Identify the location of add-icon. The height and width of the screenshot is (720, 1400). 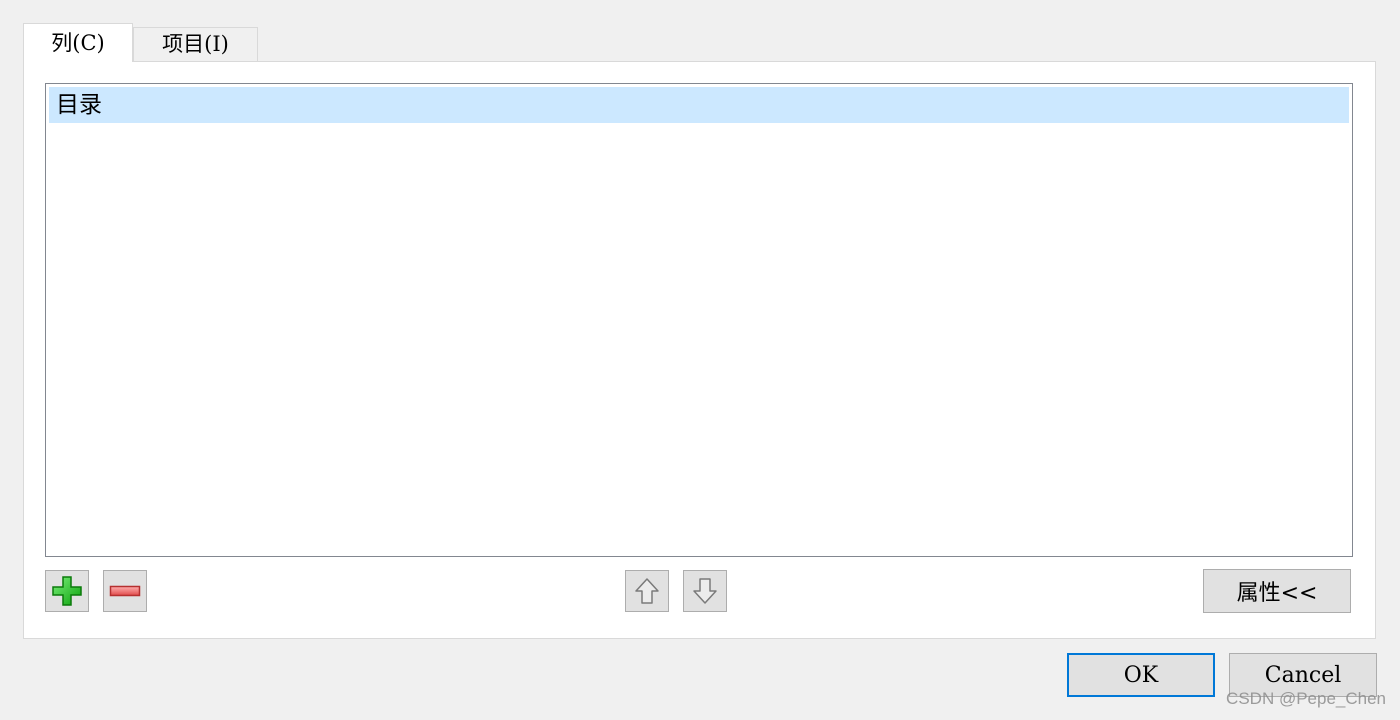
(67, 591).